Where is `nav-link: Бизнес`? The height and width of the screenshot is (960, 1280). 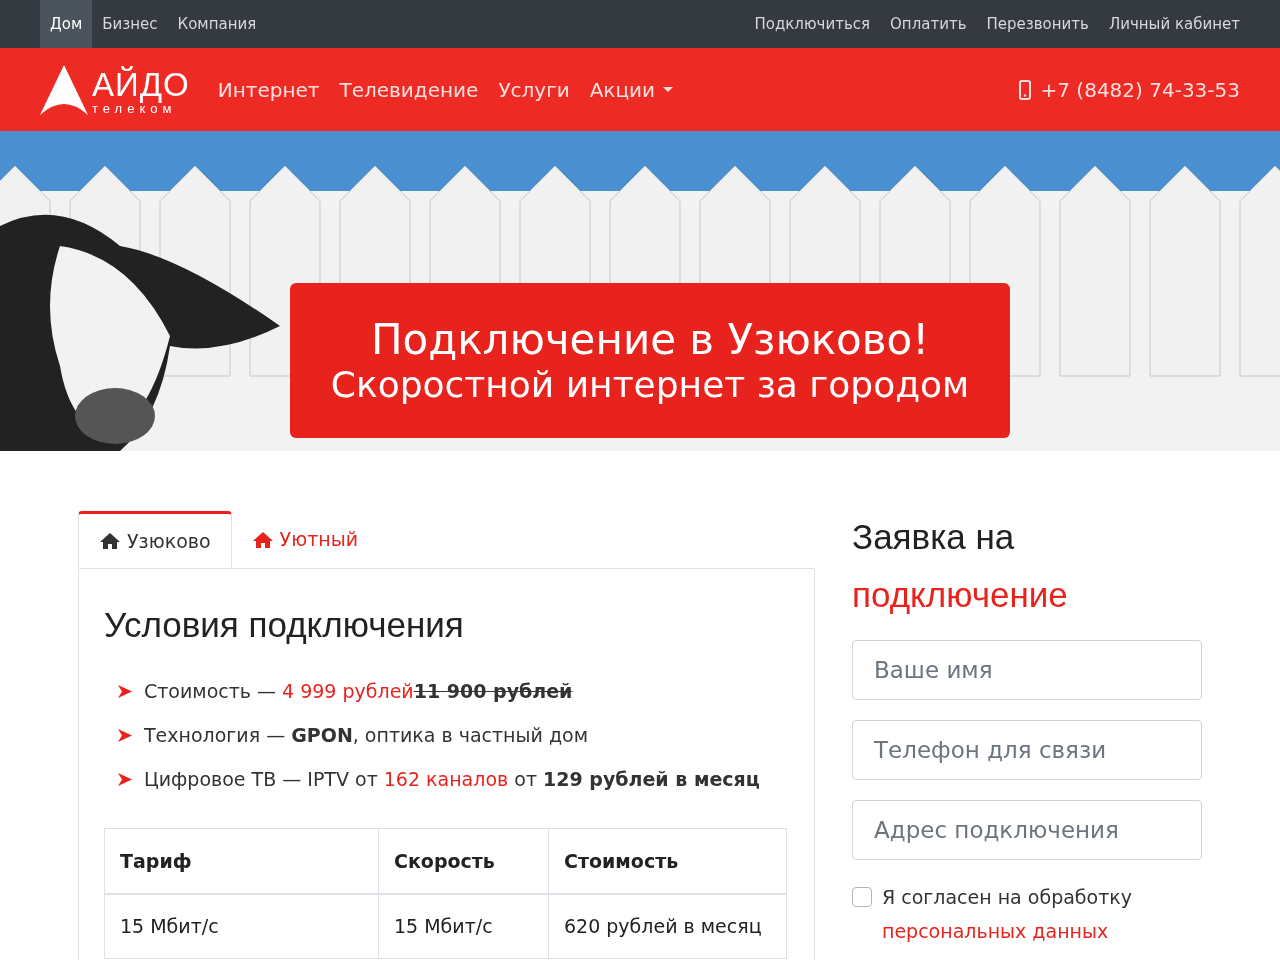
nav-link: Бизнес is located at coordinates (130, 24).